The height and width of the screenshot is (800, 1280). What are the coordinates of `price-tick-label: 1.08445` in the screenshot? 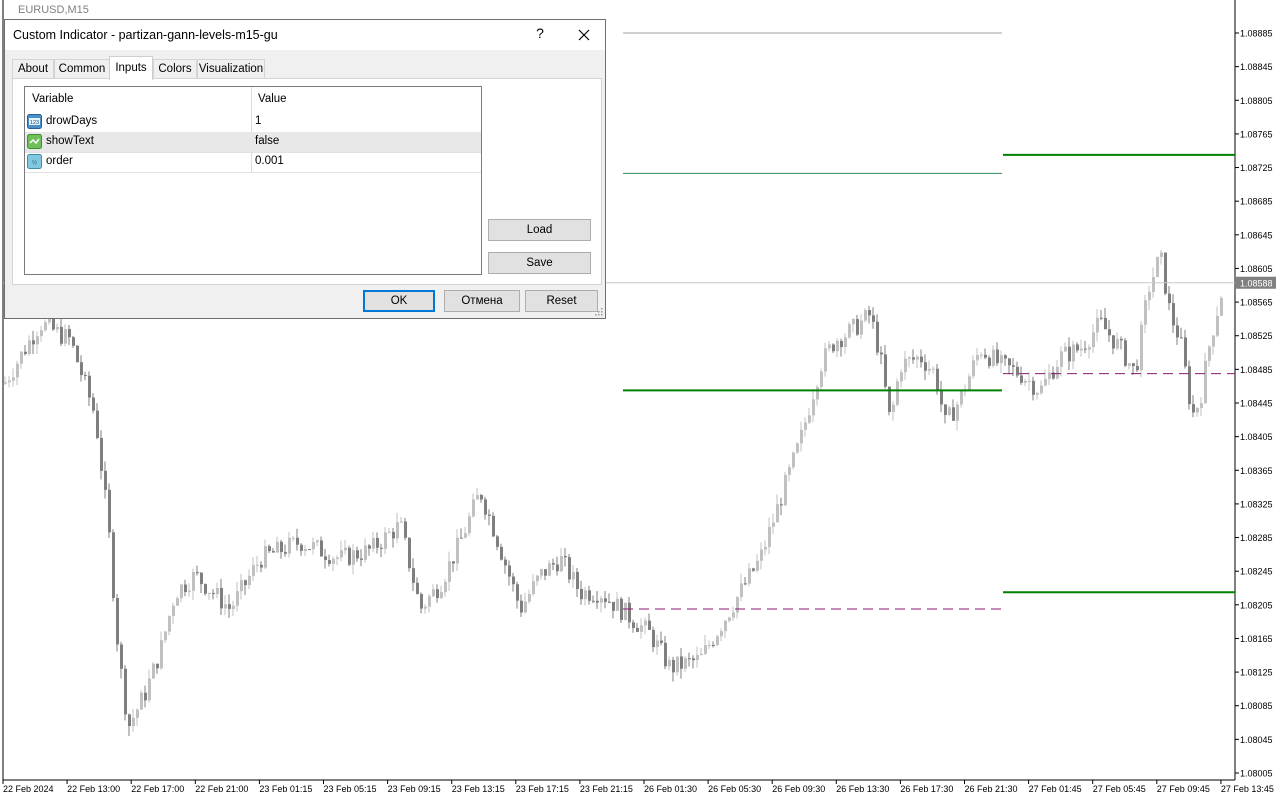 It's located at (1256, 404).